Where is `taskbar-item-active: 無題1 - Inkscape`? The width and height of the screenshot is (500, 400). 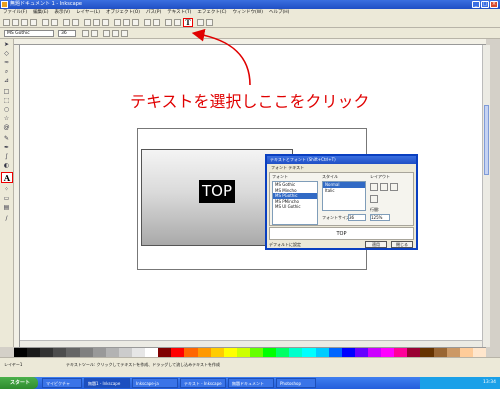
taskbar-item-active: 無題1 - Inkscape is located at coordinates (107, 383).